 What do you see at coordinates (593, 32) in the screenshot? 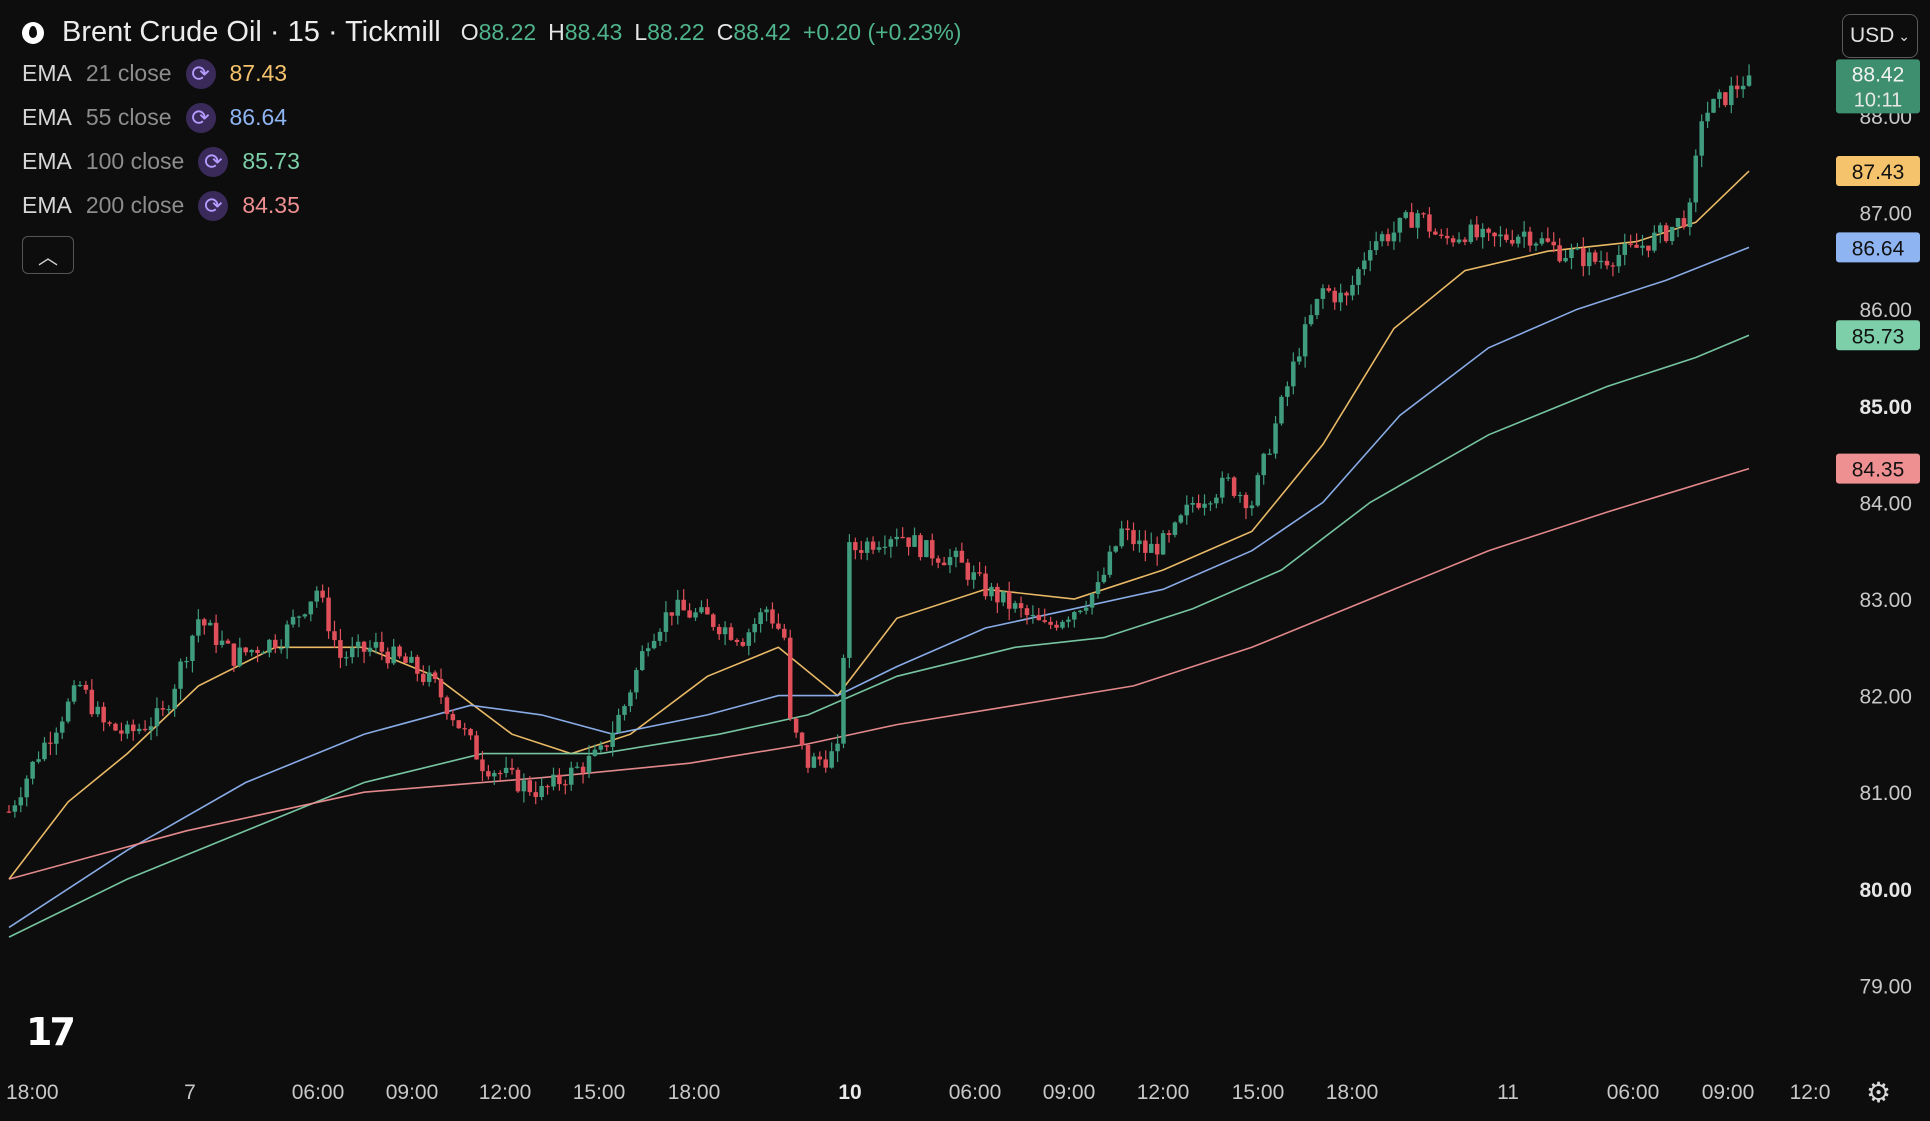
I see `high-value: 88.43` at bounding box center [593, 32].